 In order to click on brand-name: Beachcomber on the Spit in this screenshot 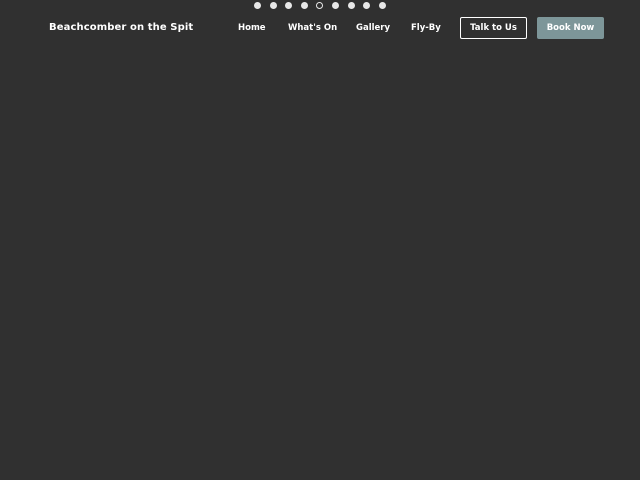, I will do `click(121, 27)`.